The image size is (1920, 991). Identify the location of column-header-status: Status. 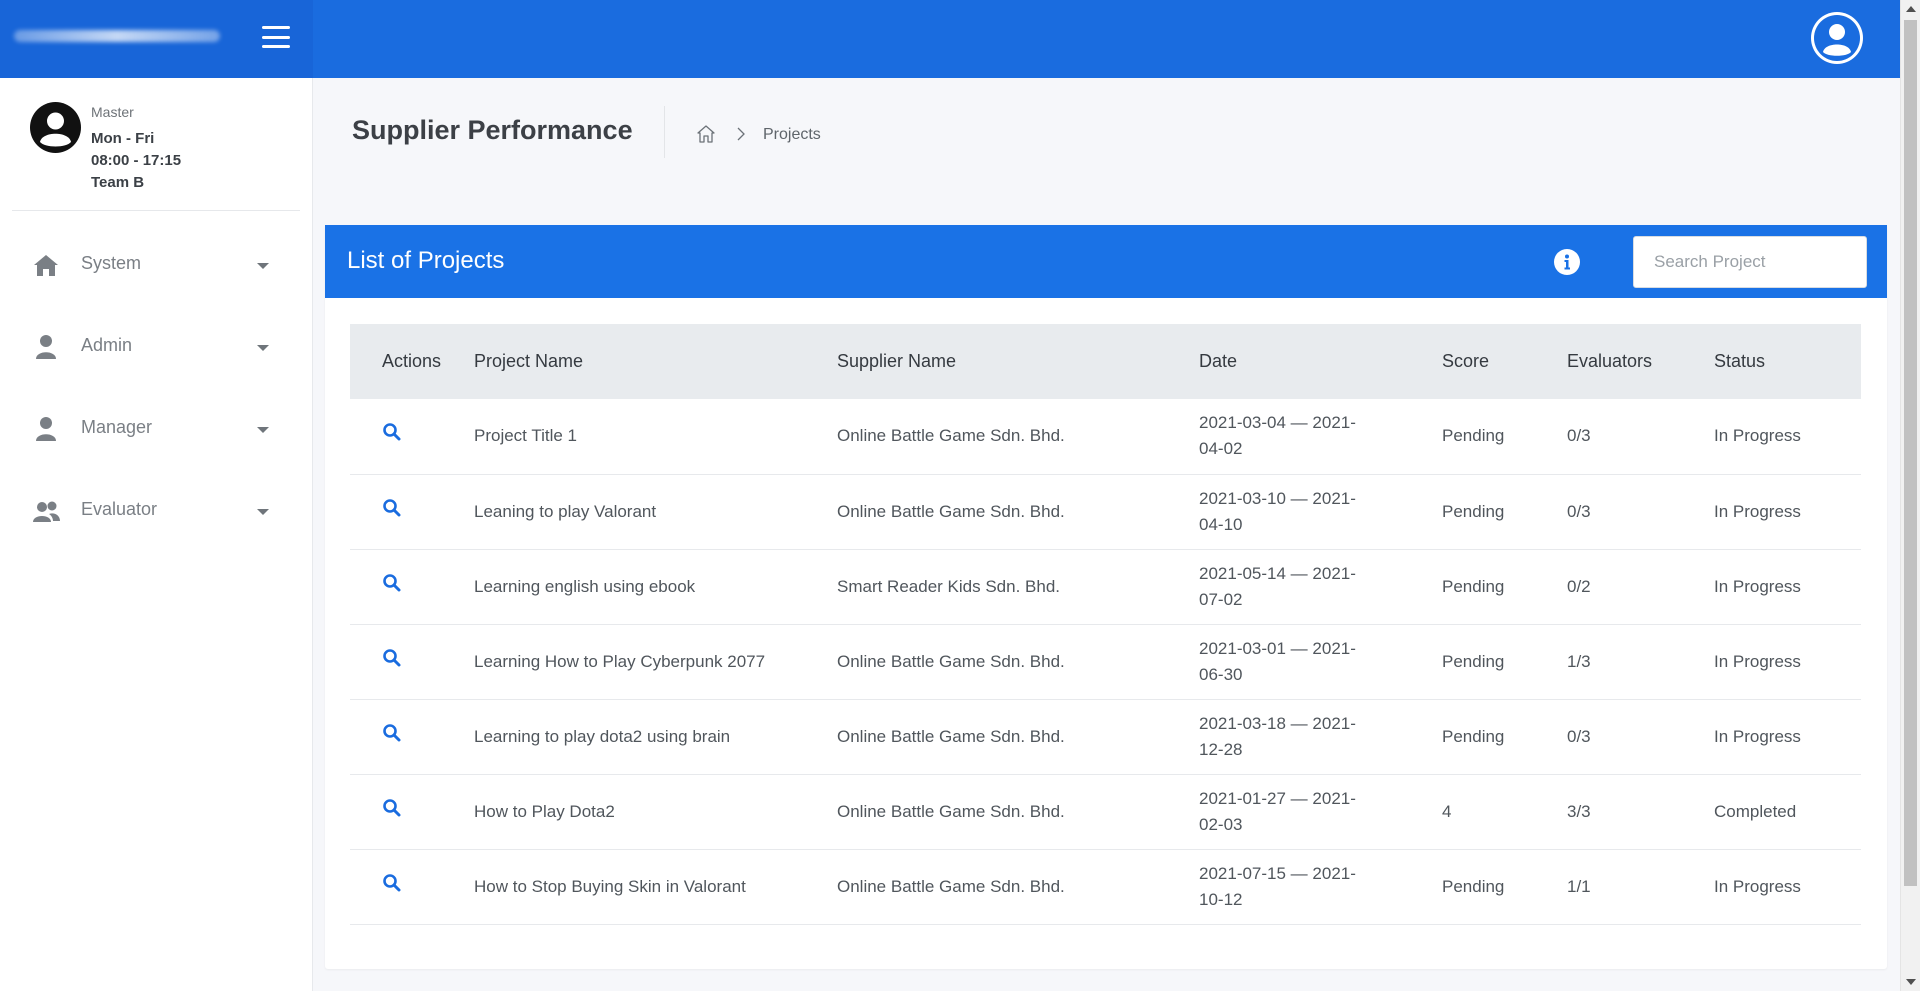
(1787, 361).